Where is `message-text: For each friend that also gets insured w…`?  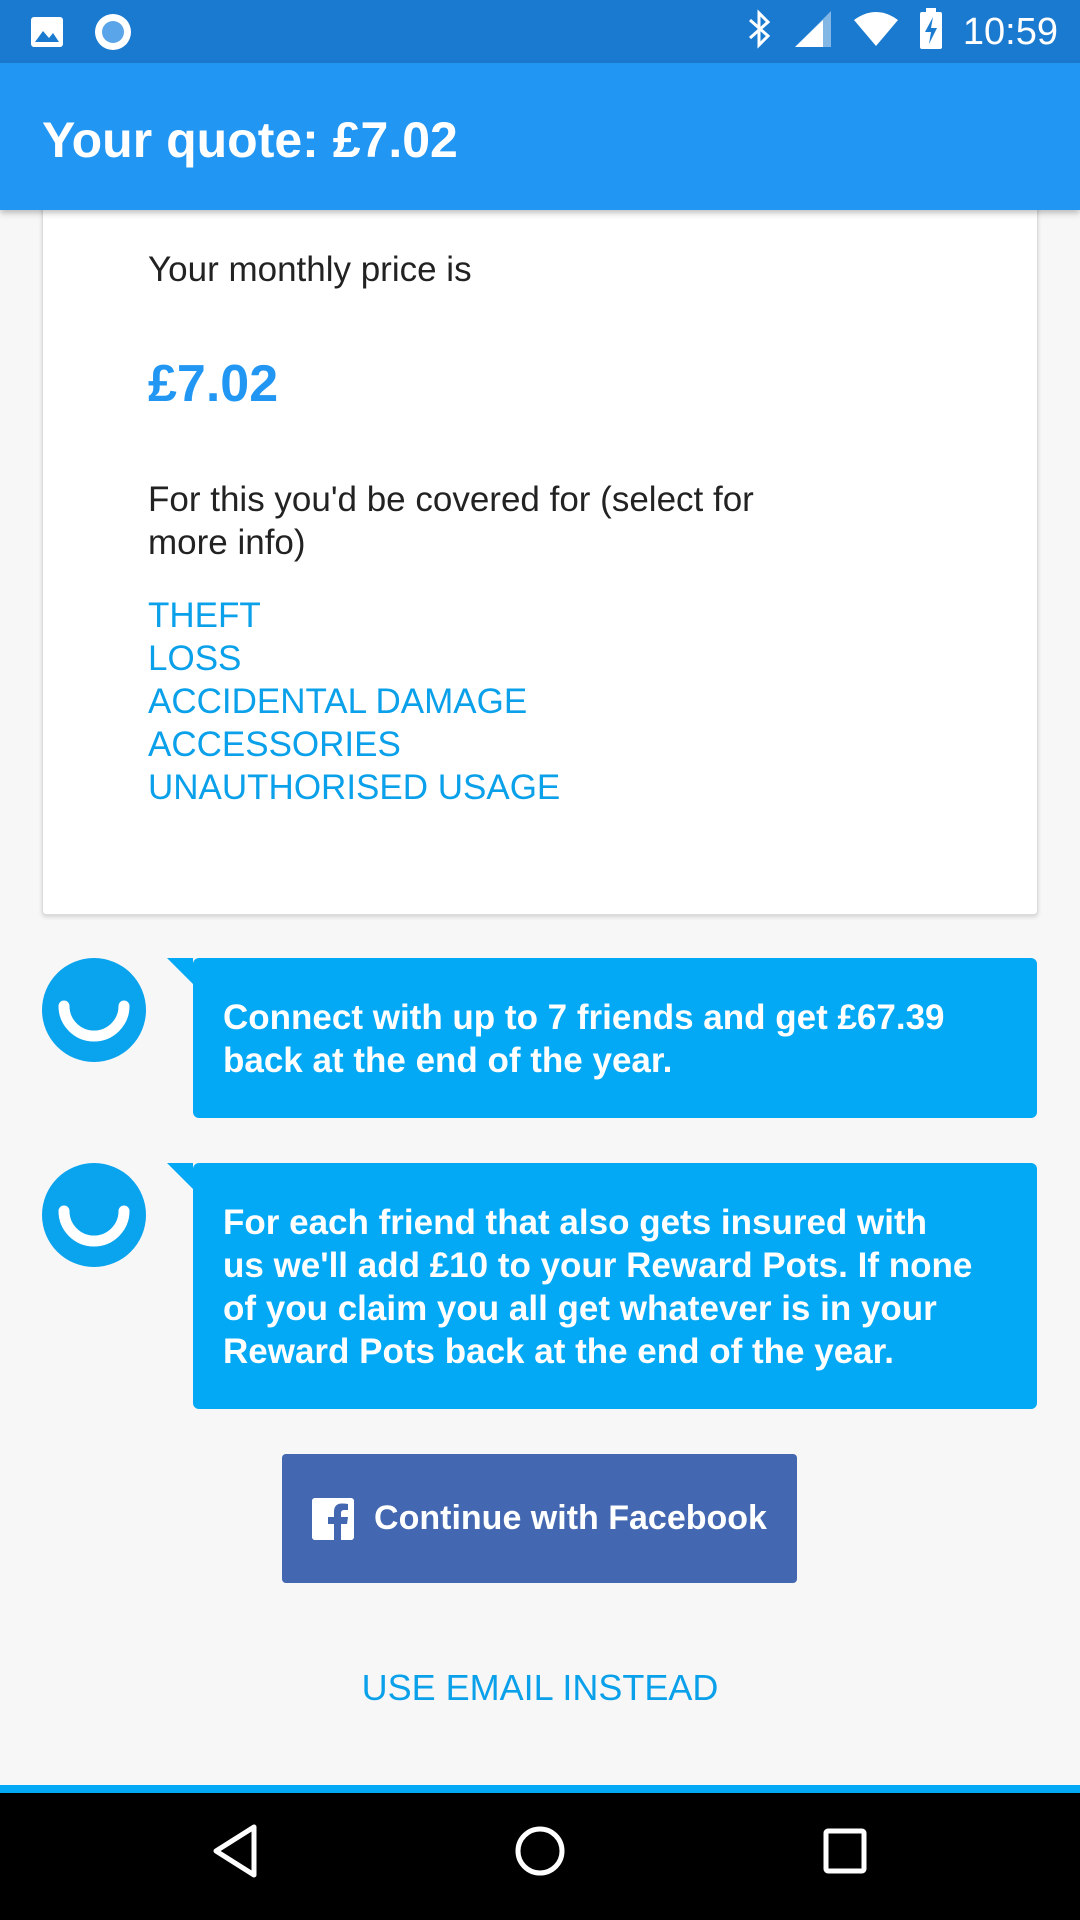
message-text: For each friend that also gets insured w… is located at coordinates (598, 1287).